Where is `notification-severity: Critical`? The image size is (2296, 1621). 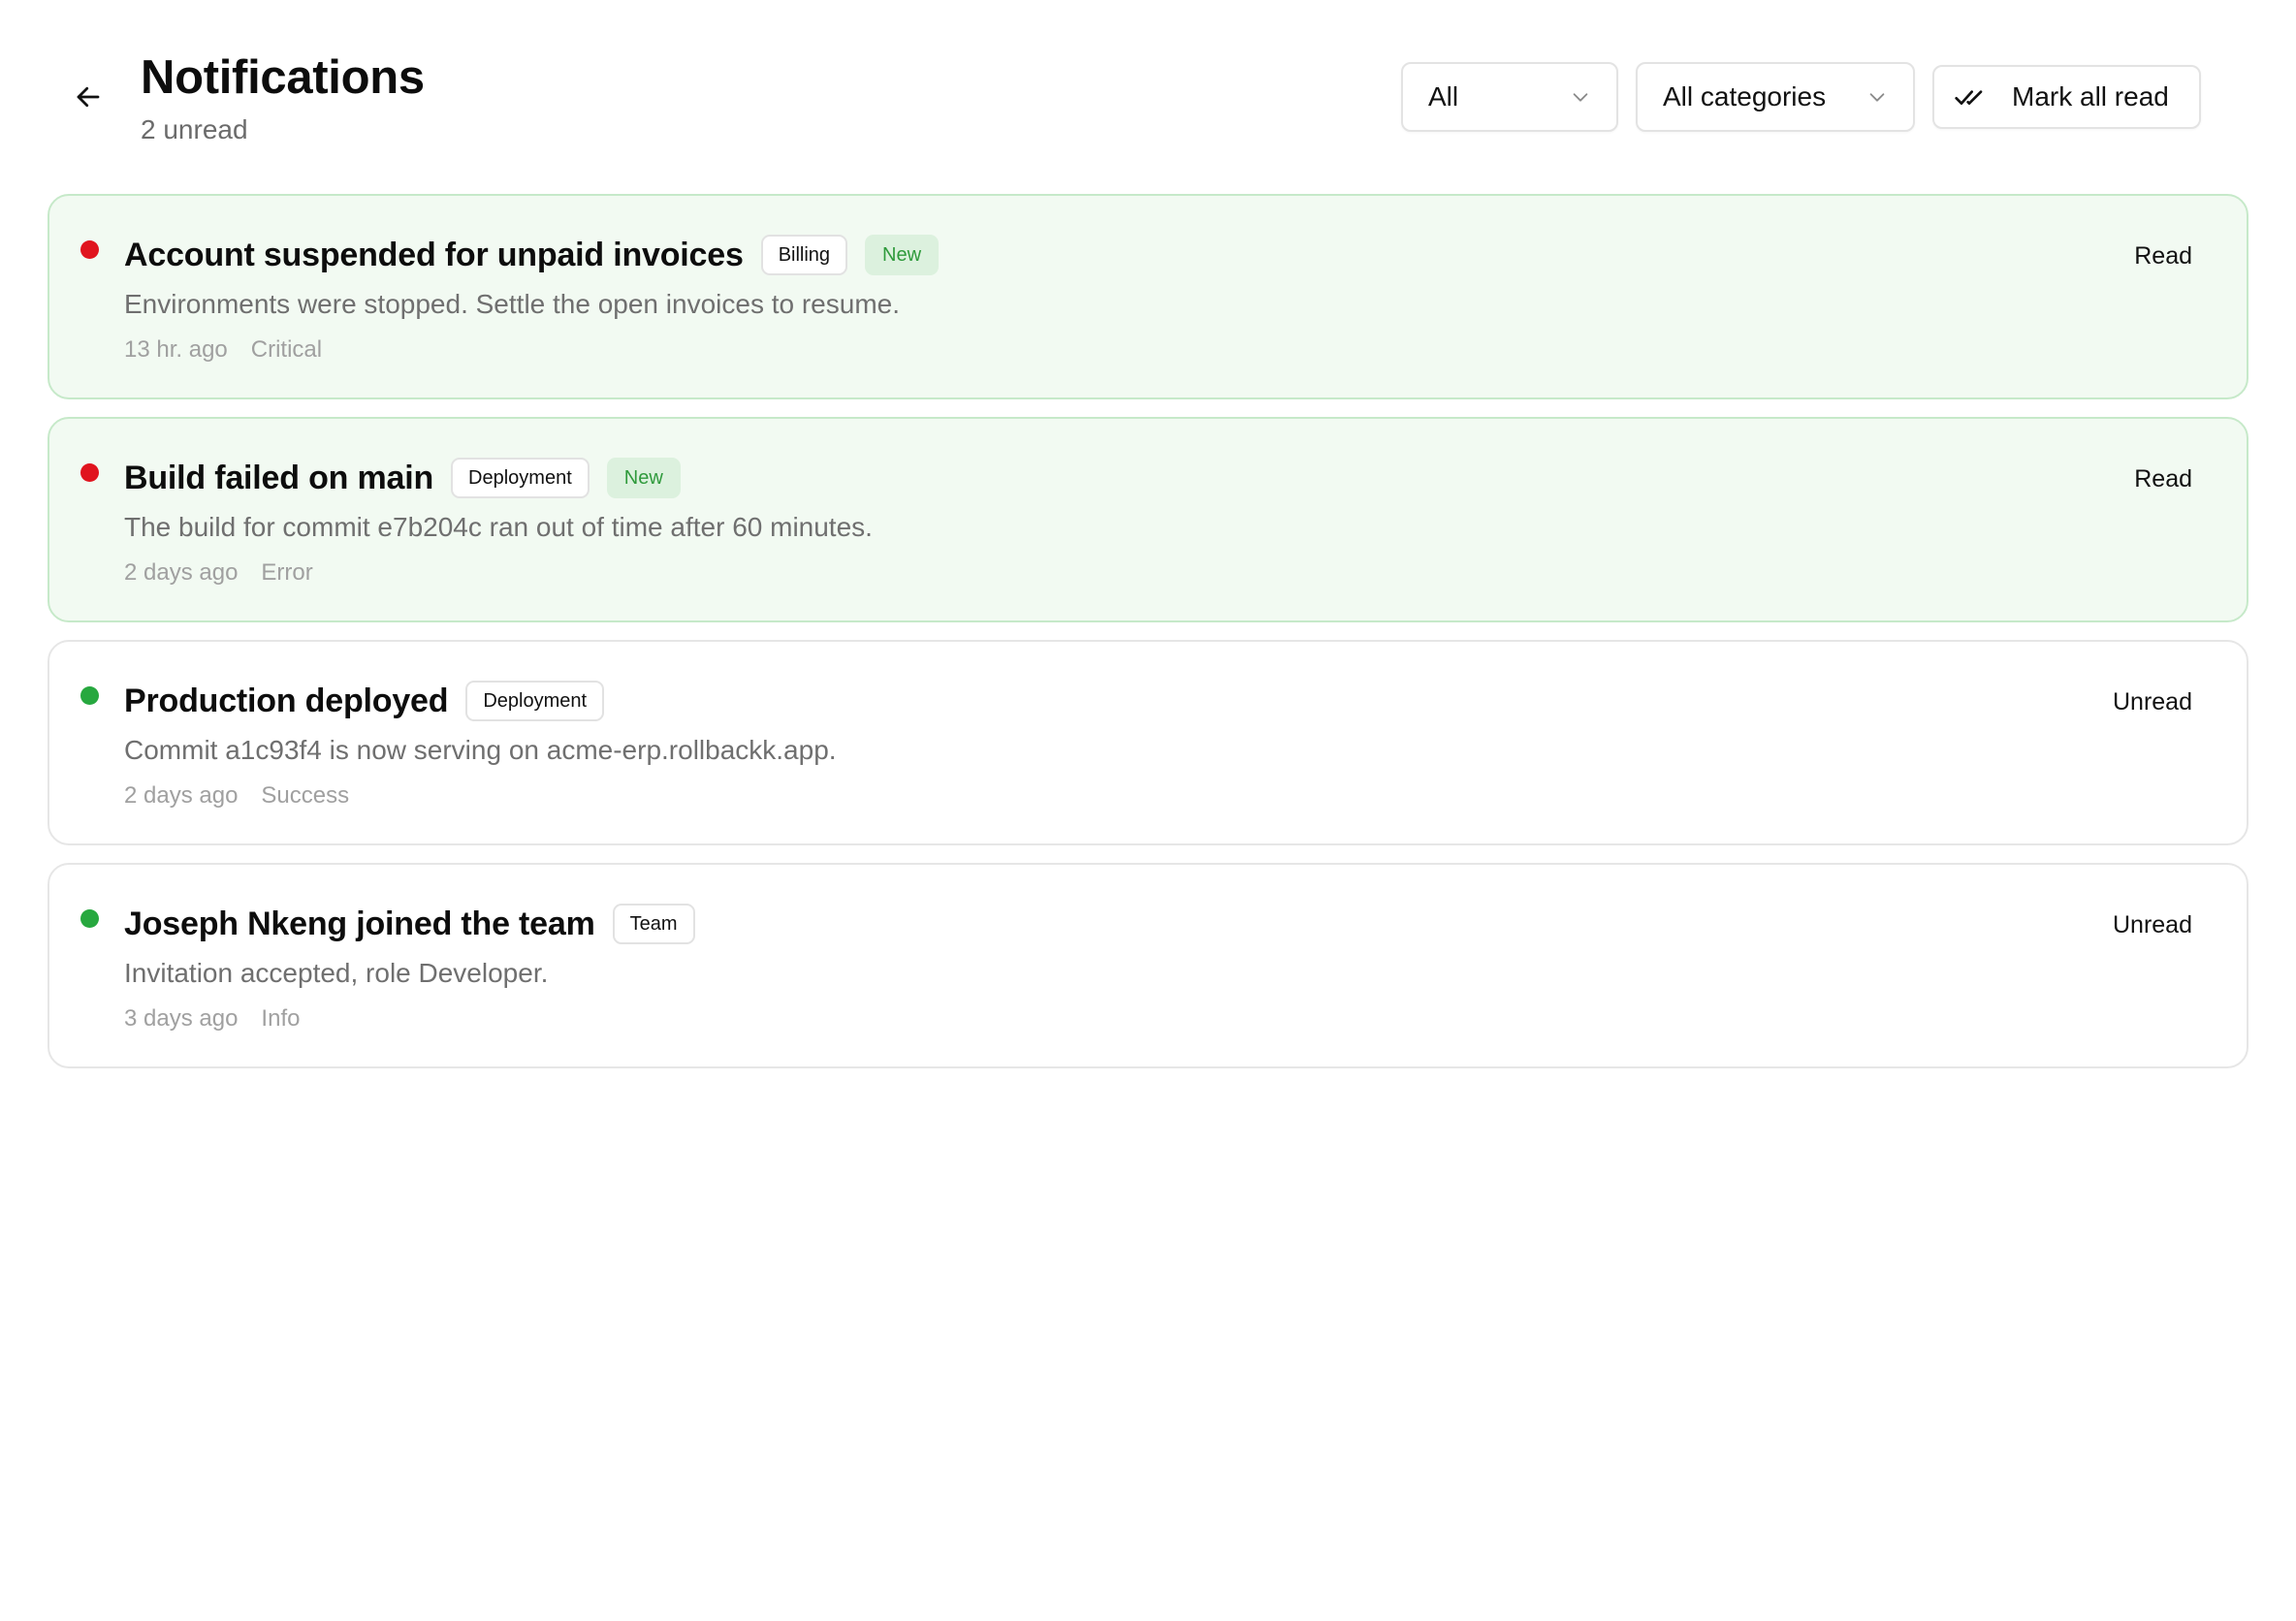 notification-severity: Critical is located at coordinates (286, 349).